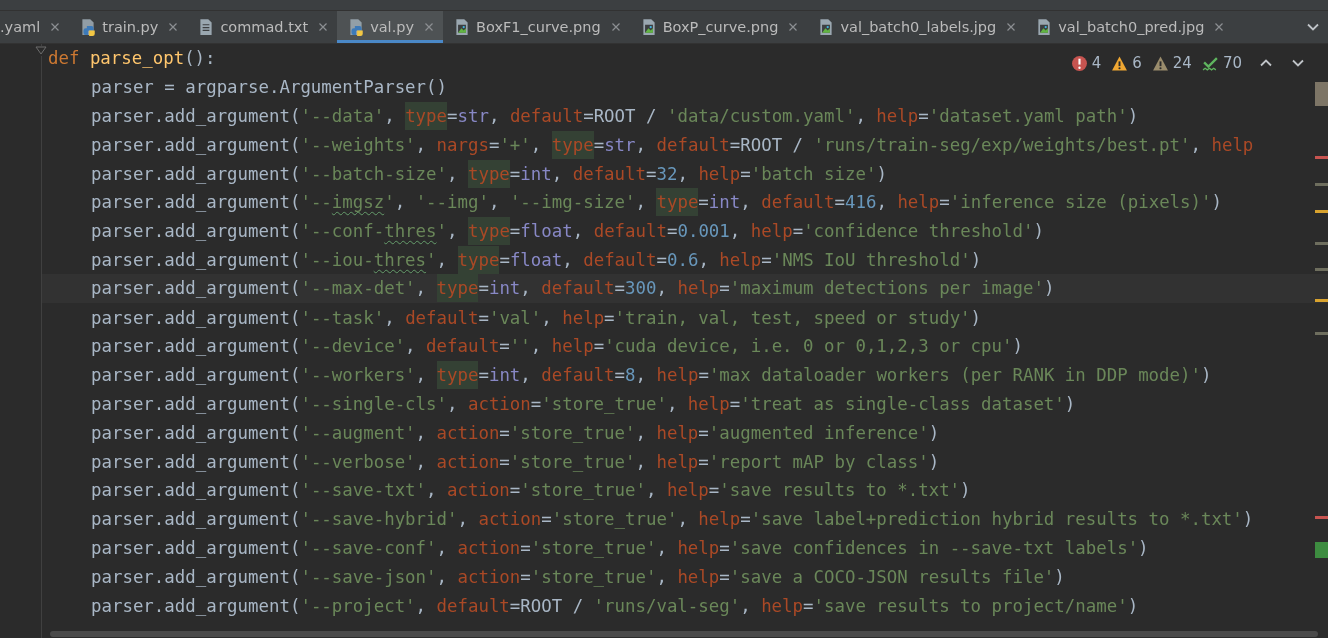  Describe the element at coordinates (269, 87) in the screenshot. I see `code-line: parser = argparse.ArgumentParser()` at that location.